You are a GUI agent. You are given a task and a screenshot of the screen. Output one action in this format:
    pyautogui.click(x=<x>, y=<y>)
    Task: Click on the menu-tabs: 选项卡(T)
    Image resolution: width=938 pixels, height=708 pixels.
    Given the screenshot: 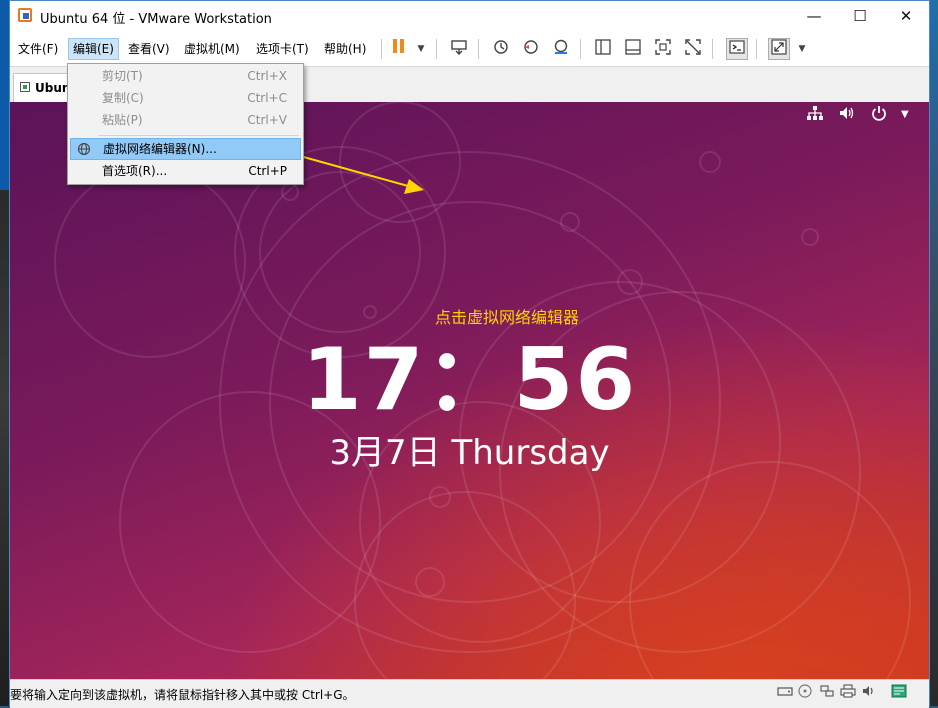 What is the action you would take?
    pyautogui.click(x=282, y=49)
    